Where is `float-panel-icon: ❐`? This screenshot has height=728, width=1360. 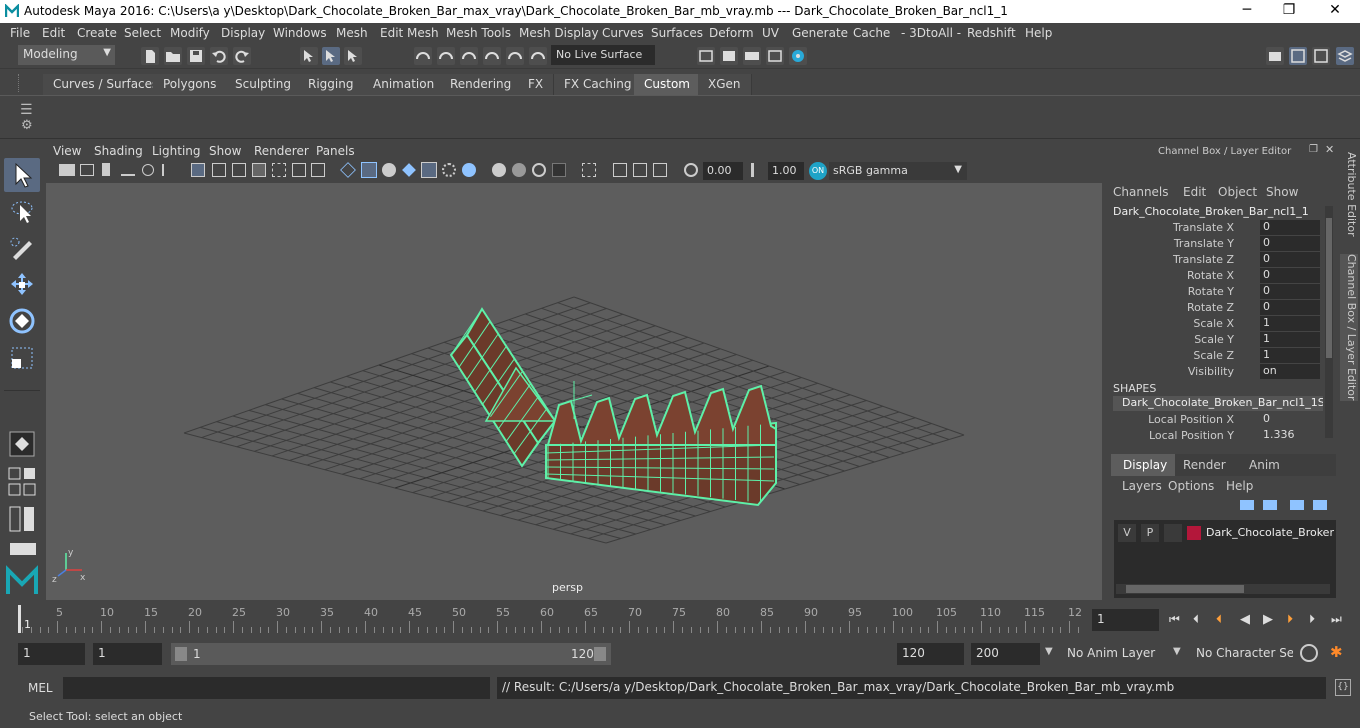 float-panel-icon: ❐ is located at coordinates (1313, 149).